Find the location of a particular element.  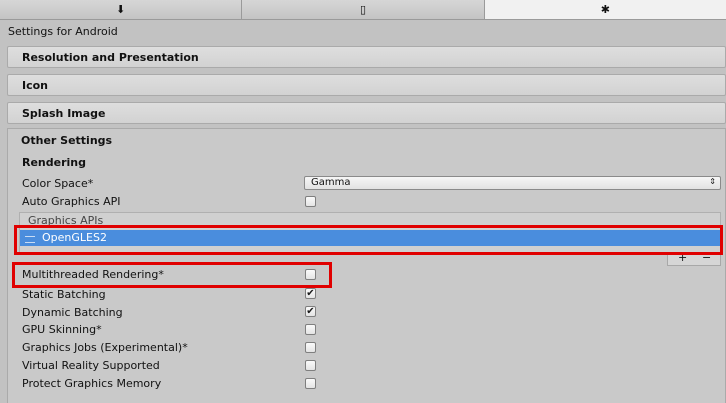

protect-memory-checkbox is located at coordinates (310, 383).